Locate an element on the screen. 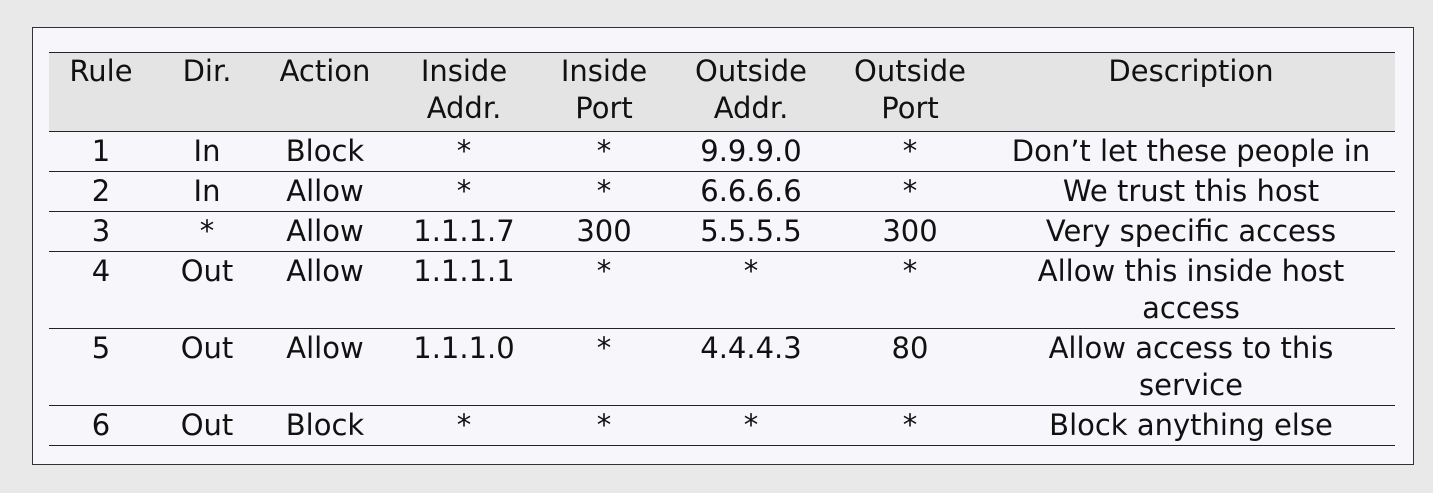  cell-rule: 5 is located at coordinates (101, 348).